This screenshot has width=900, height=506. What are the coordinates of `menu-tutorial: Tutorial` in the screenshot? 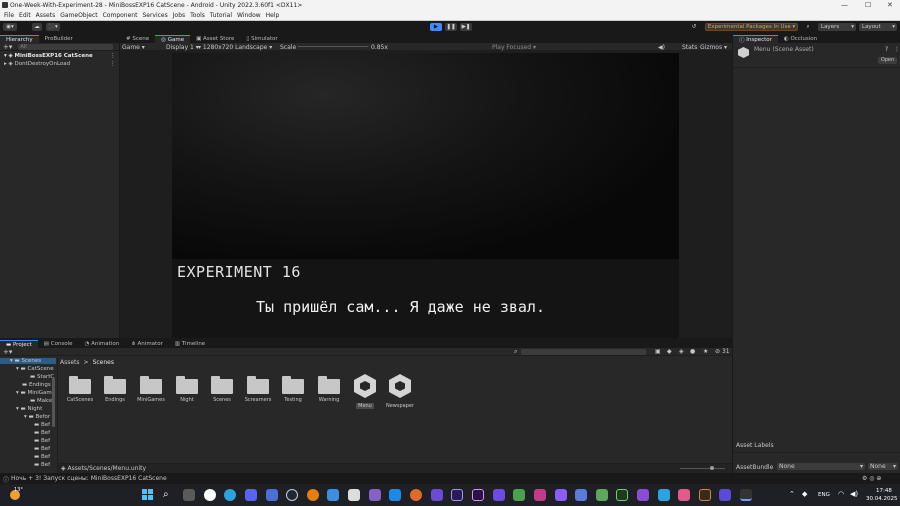 It's located at (221, 15).